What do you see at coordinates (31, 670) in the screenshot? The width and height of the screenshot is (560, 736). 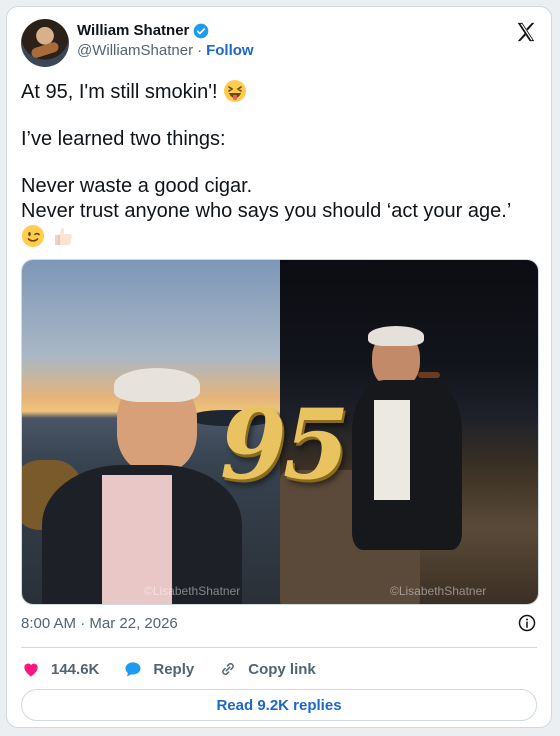 I see `heart-icon` at bounding box center [31, 670].